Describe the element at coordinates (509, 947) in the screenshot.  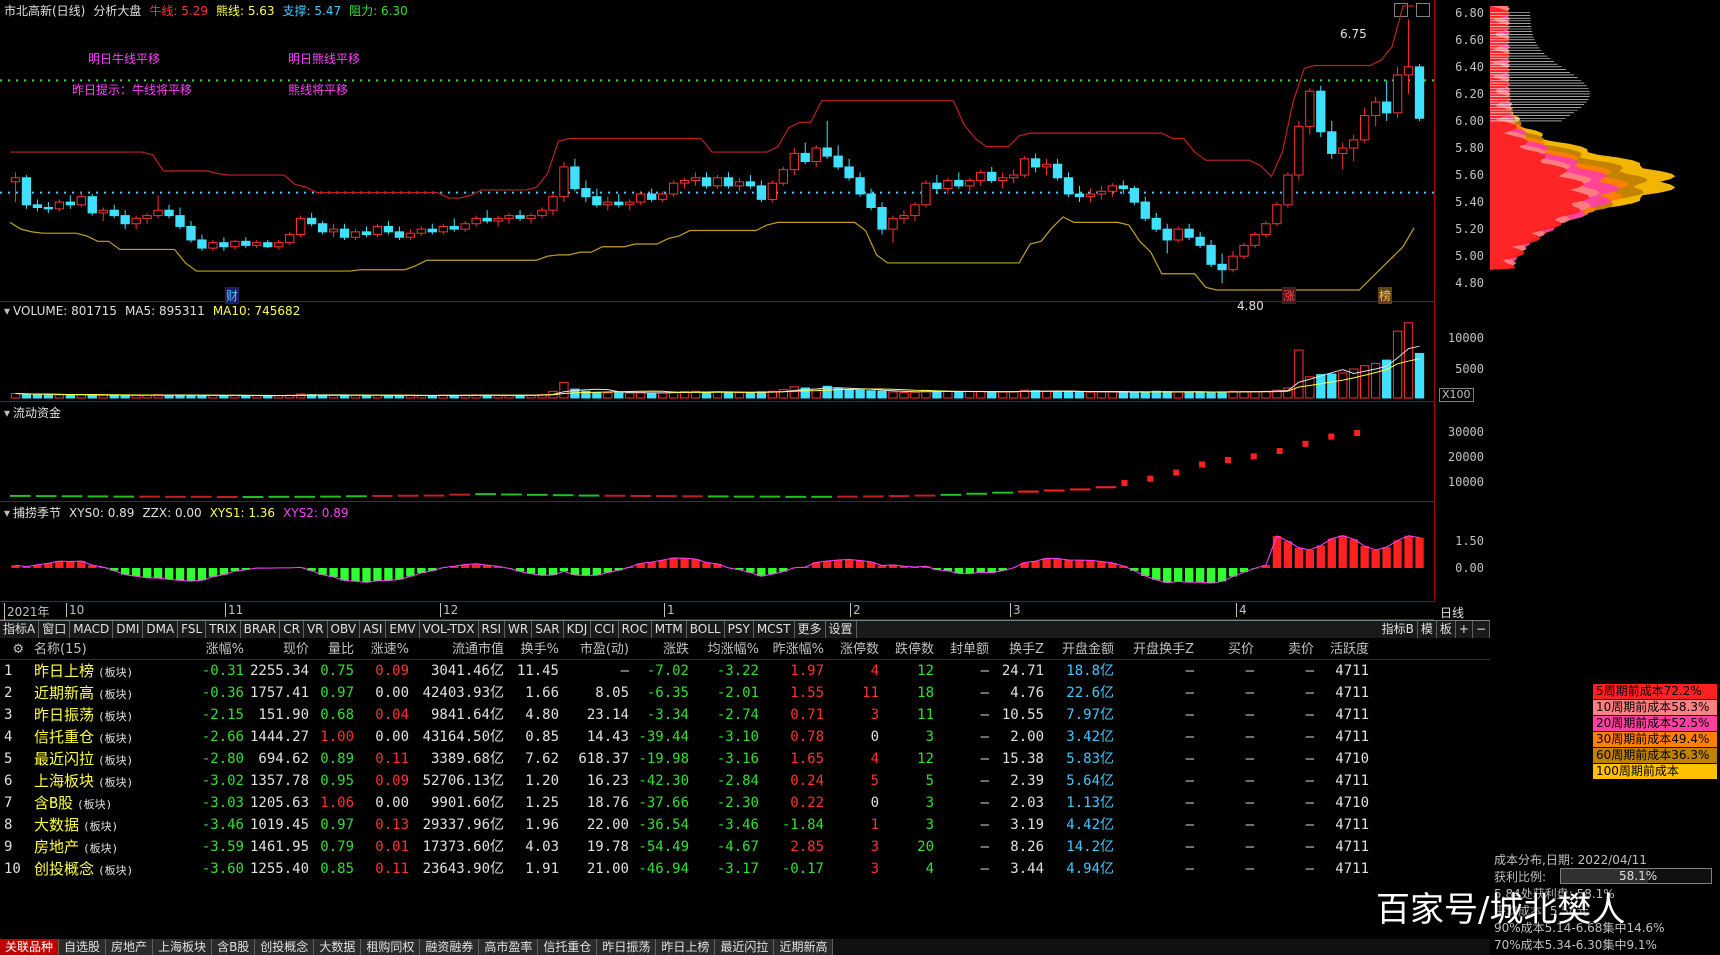
I see `bottom-tab: 高市盈率` at that location.